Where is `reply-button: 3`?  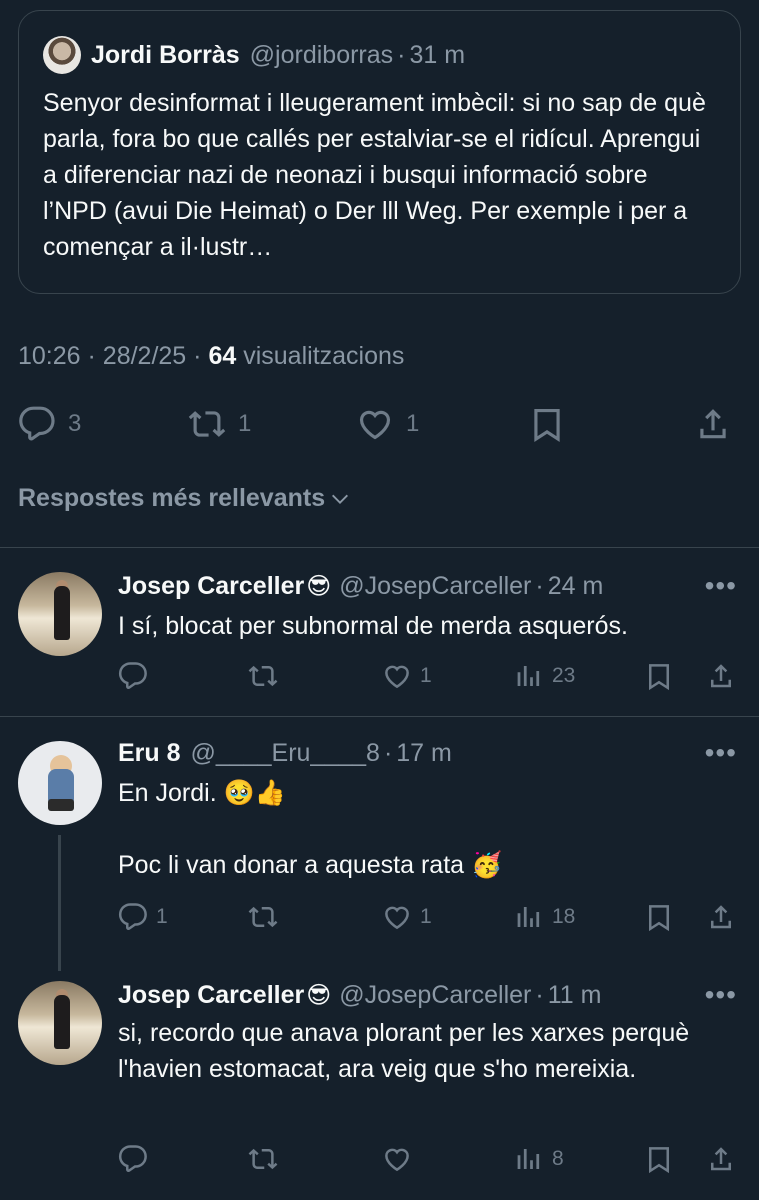 reply-button: 3 is located at coordinates (49, 424).